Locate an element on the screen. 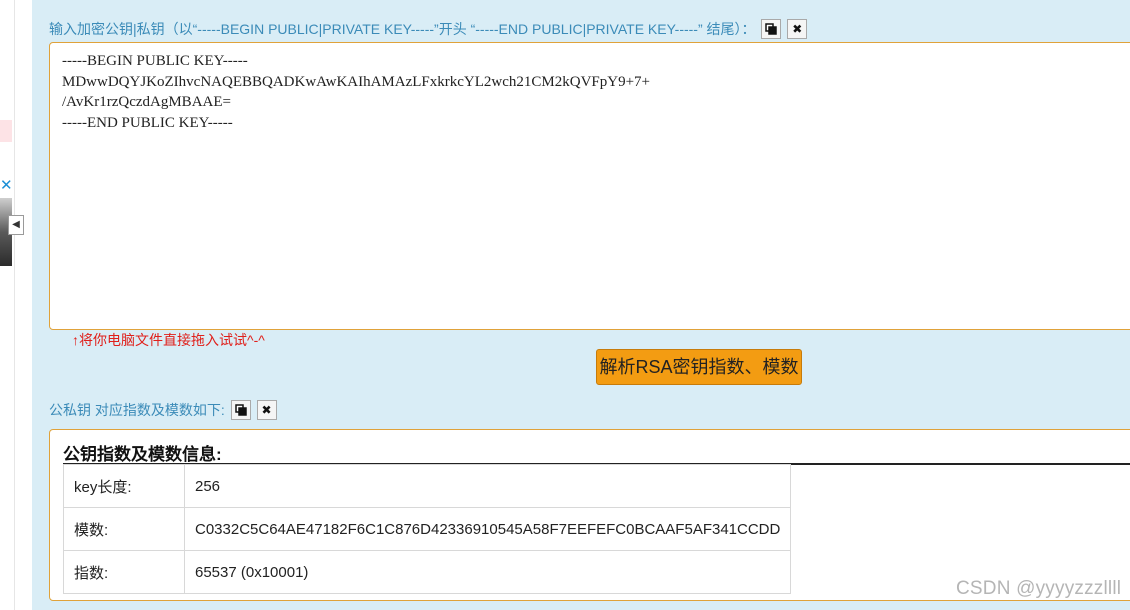 Image resolution: width=1130 pixels, height=610 pixels. table-row: 指数: 65537 (0x10001) is located at coordinates (427, 572).